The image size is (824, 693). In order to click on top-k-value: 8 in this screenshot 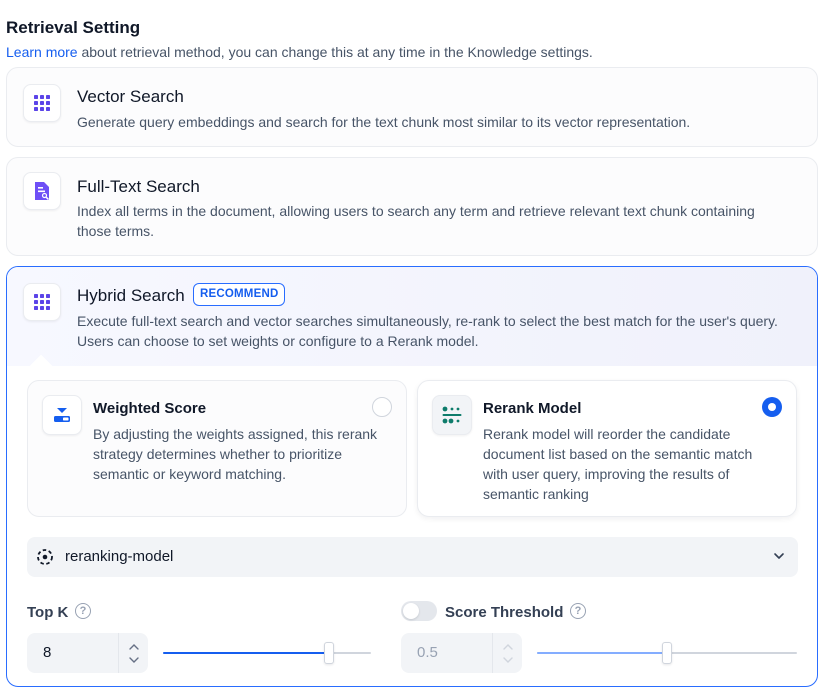, I will do `click(47, 652)`.